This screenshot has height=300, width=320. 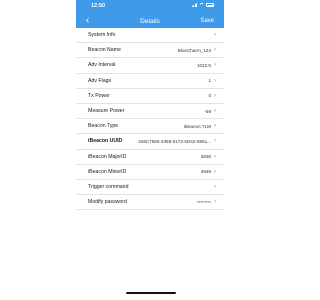 I want to click on list-item-label: System Info, so click(x=102, y=35).